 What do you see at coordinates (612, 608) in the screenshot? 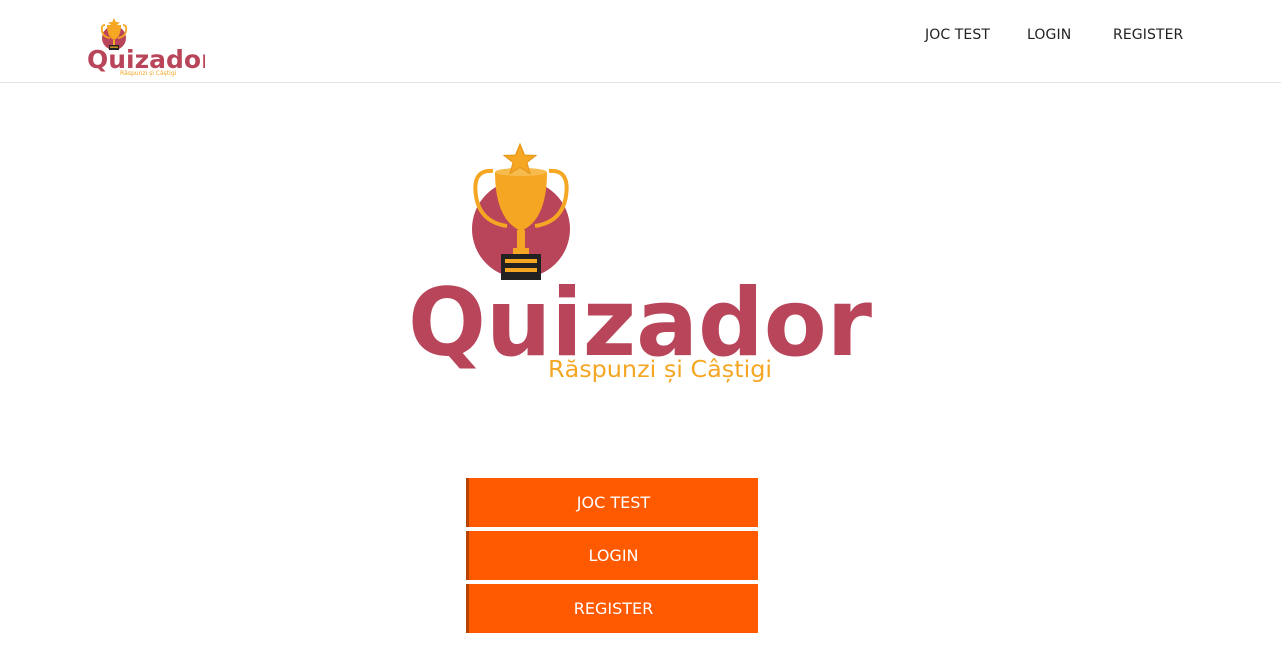
I see `register-button: REGISTER` at bounding box center [612, 608].